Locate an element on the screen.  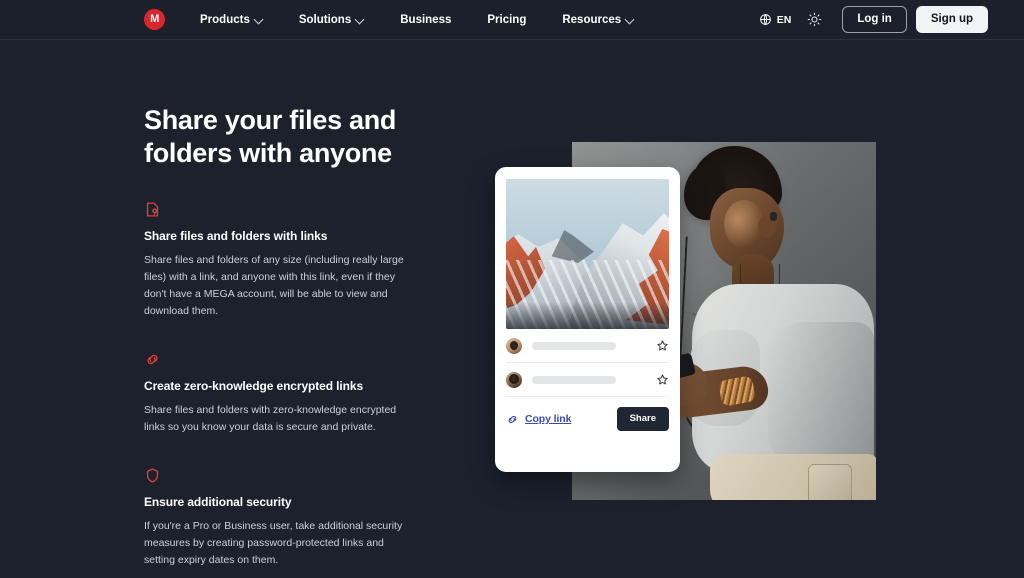
nav-item-resources: Resources is located at coordinates (598, 20).